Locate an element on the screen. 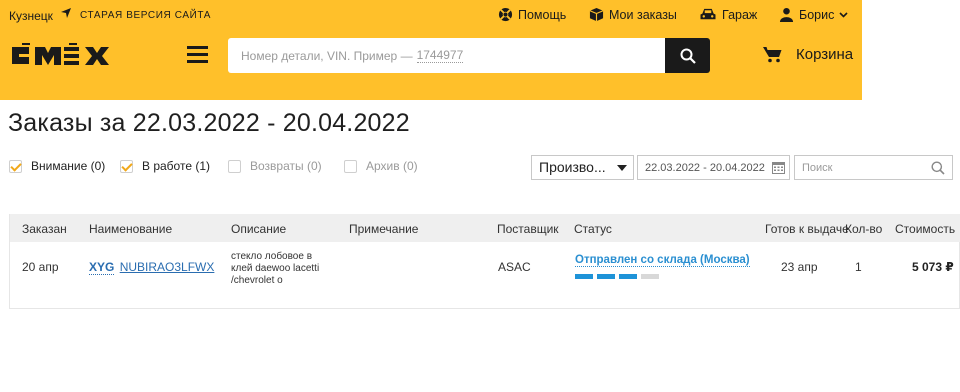 This screenshot has width=960, height=392. car-icon is located at coordinates (708, 14).